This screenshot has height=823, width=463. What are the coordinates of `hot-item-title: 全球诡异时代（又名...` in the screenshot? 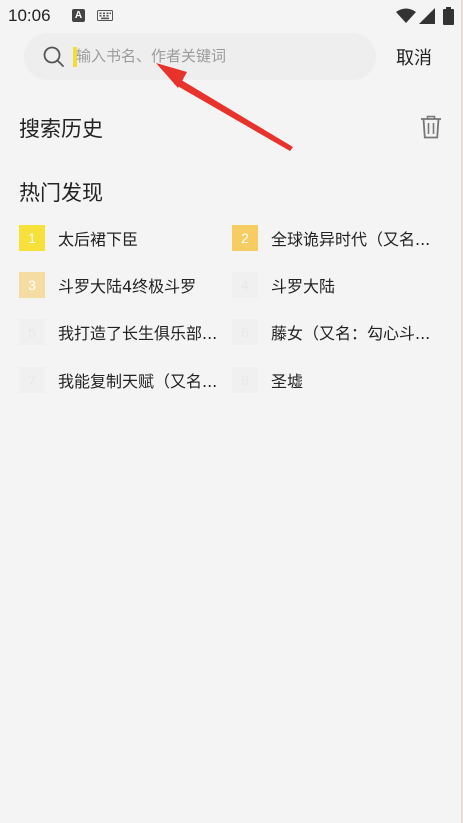 It's located at (351, 239).